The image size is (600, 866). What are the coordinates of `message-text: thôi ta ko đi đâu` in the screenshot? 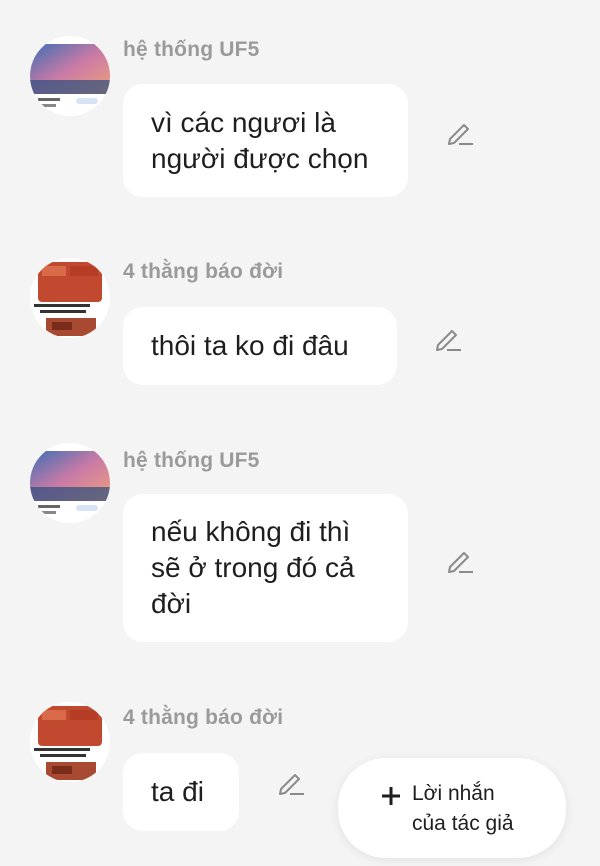 It's located at (250, 345).